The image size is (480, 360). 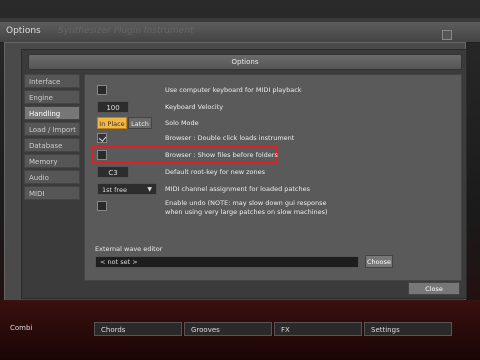 I want to click on root-key-field: C3, so click(x=113, y=172).